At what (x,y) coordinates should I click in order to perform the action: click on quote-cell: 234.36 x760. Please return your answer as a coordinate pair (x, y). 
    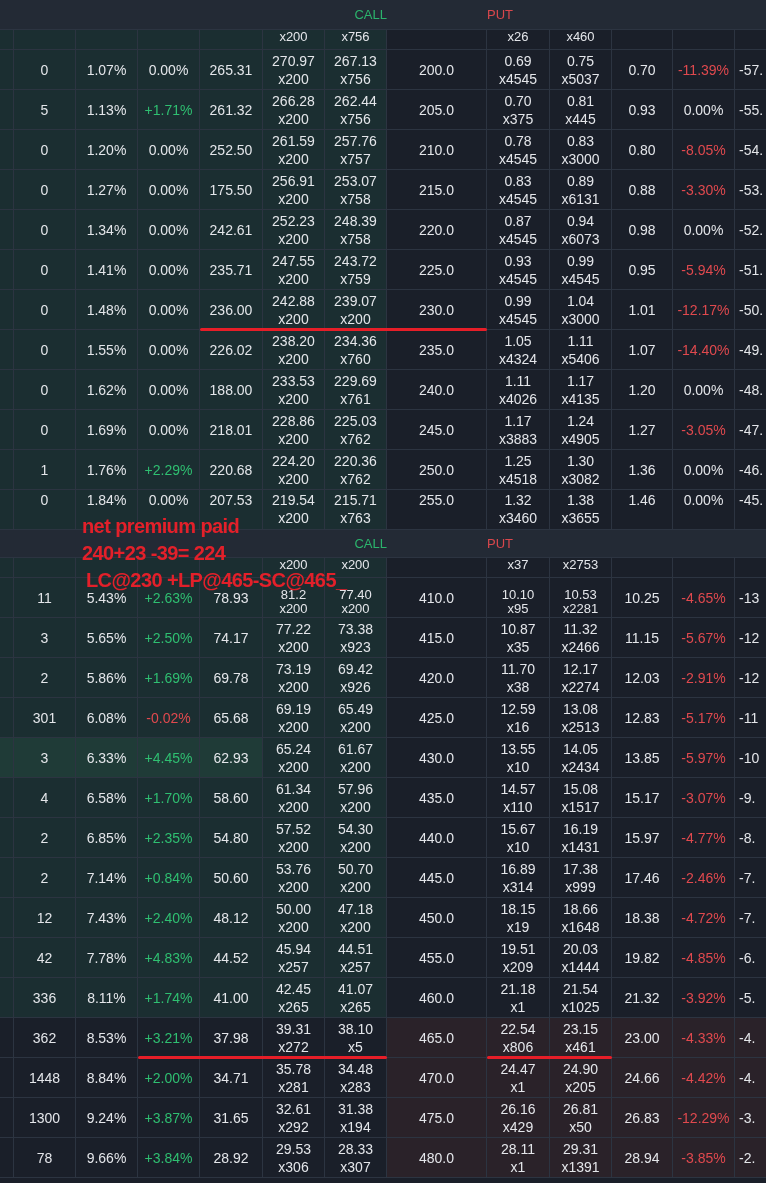
    Looking at the image, I should click on (356, 349).